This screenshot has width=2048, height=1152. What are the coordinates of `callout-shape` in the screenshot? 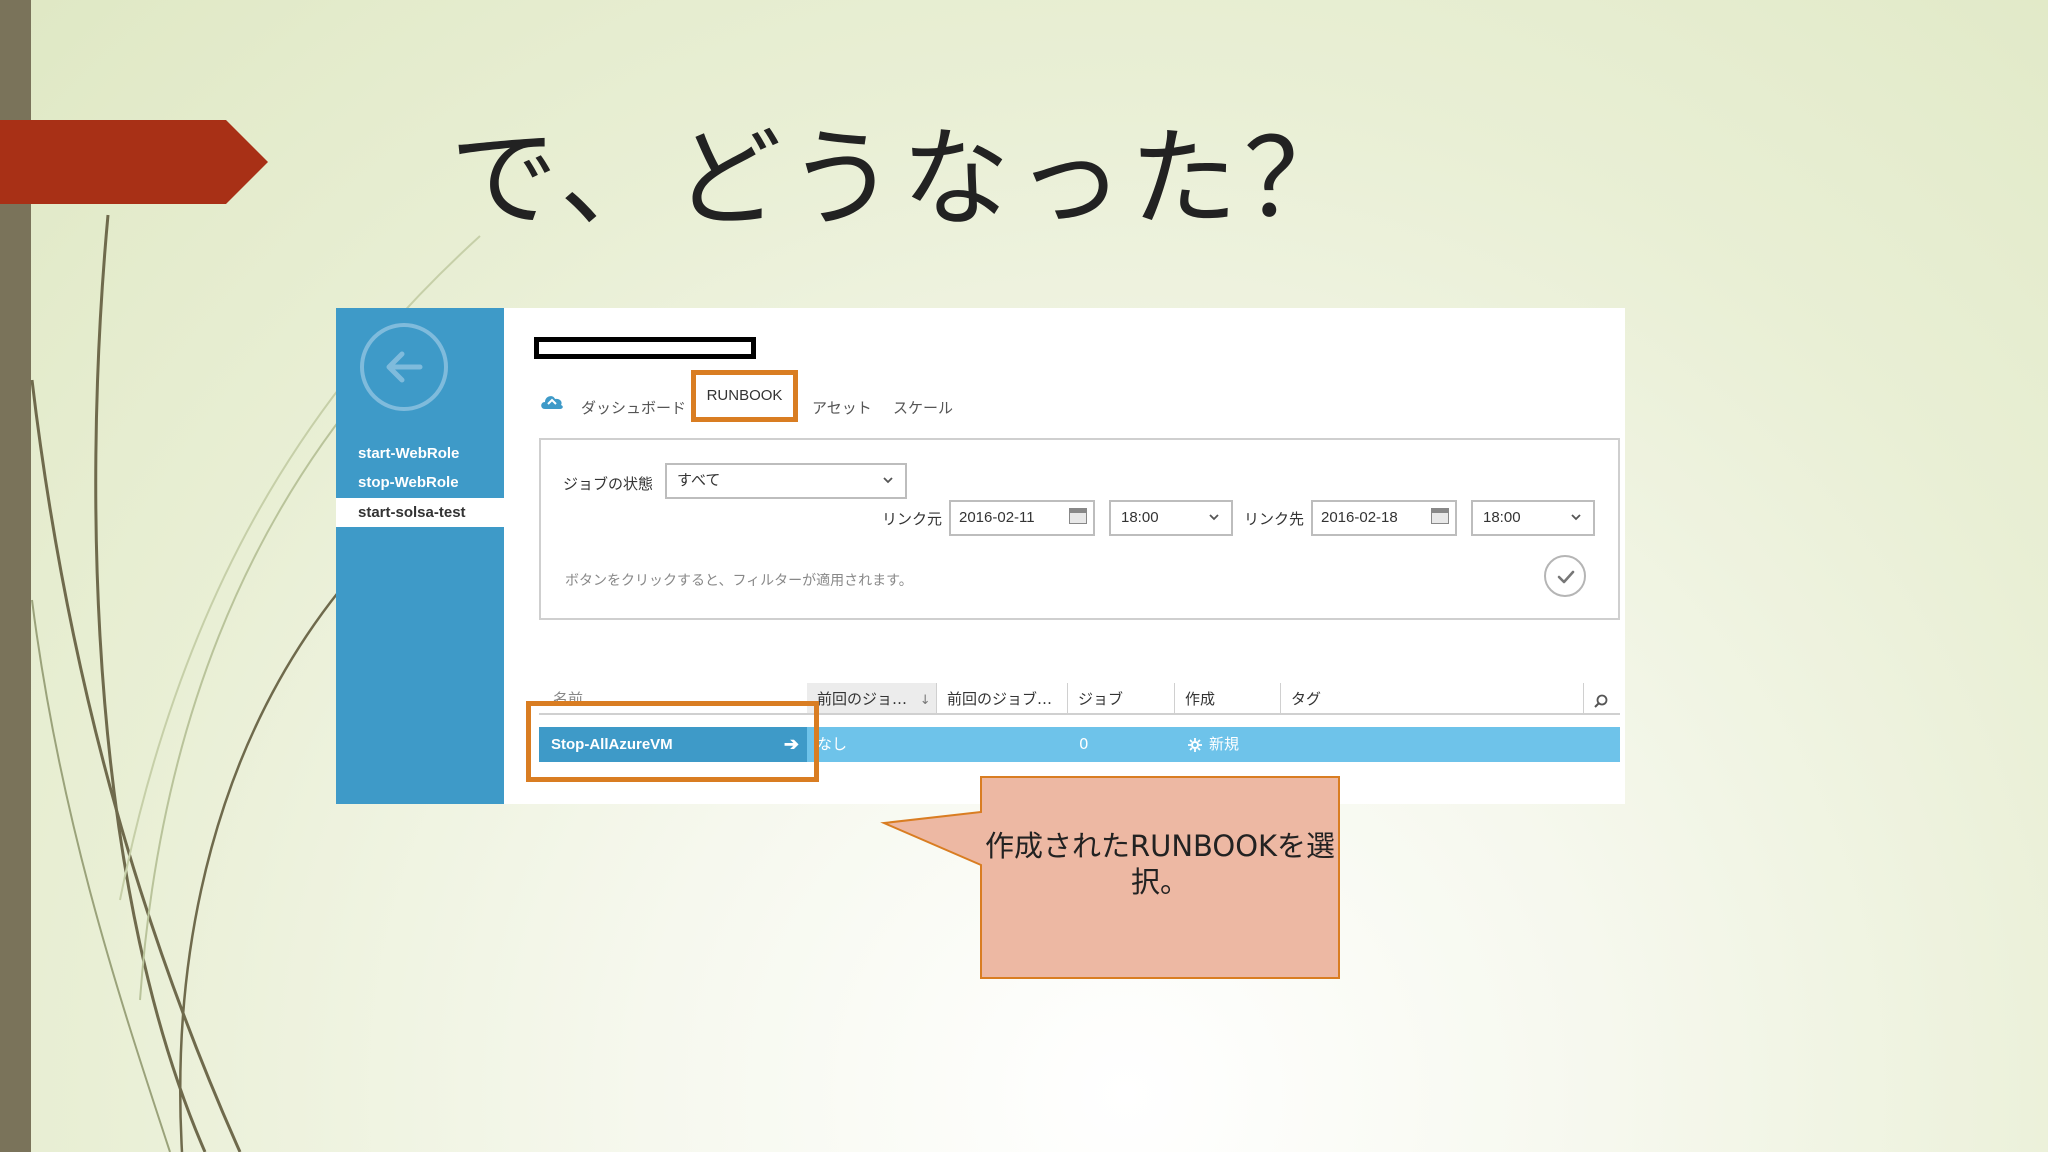 It's located at (1110, 877).